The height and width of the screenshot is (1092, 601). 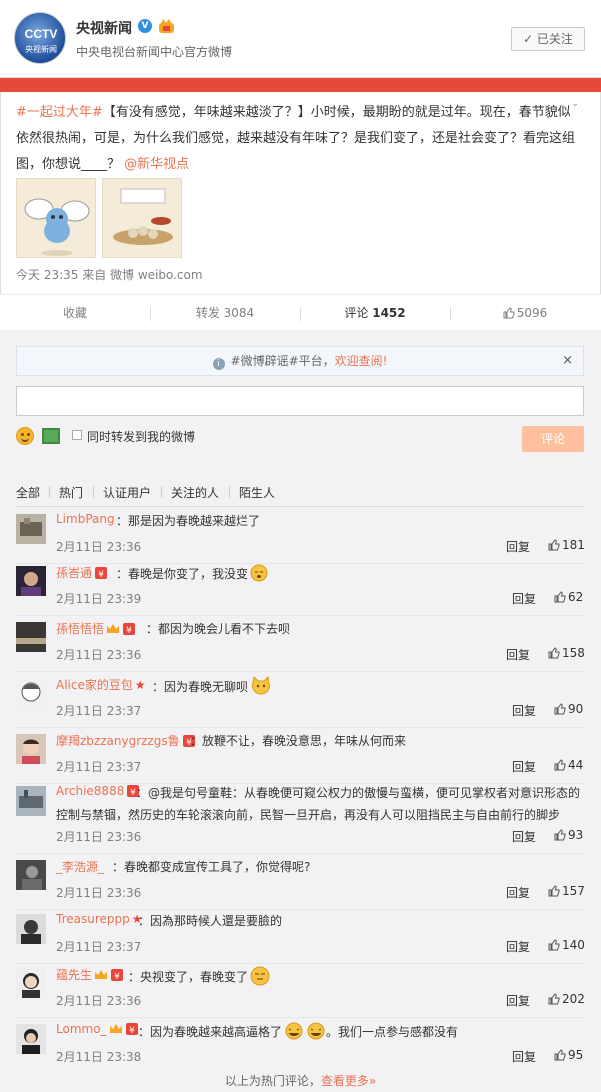 What do you see at coordinates (85, 519) in the screenshot?
I see `comment-username: LimbPang` at bounding box center [85, 519].